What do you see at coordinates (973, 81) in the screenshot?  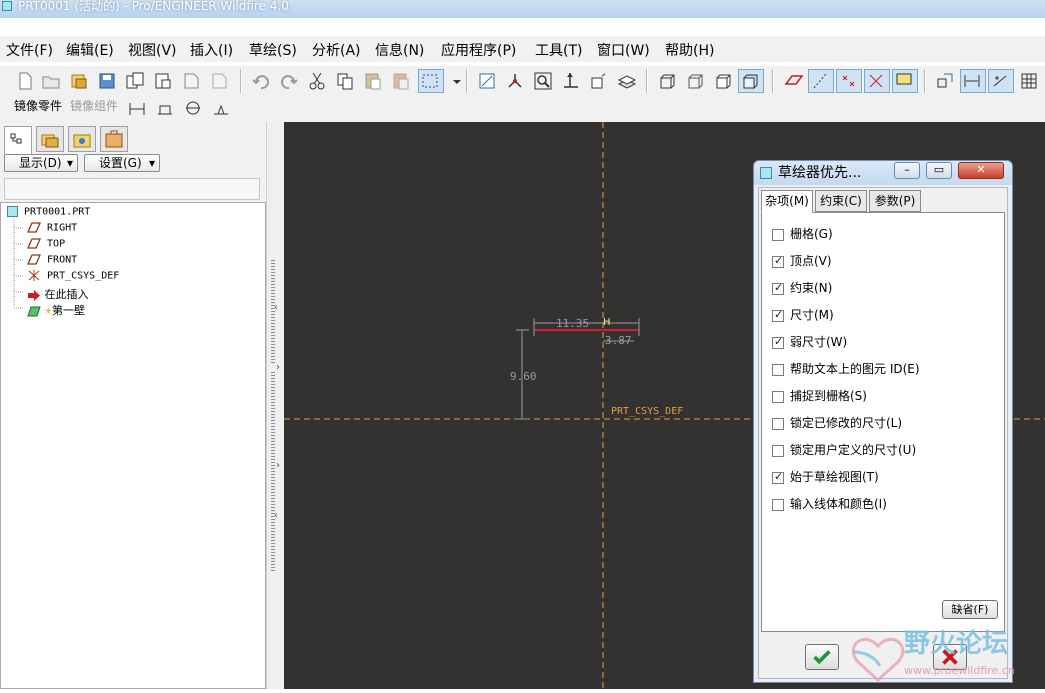 I see `dimension-display-icon` at bounding box center [973, 81].